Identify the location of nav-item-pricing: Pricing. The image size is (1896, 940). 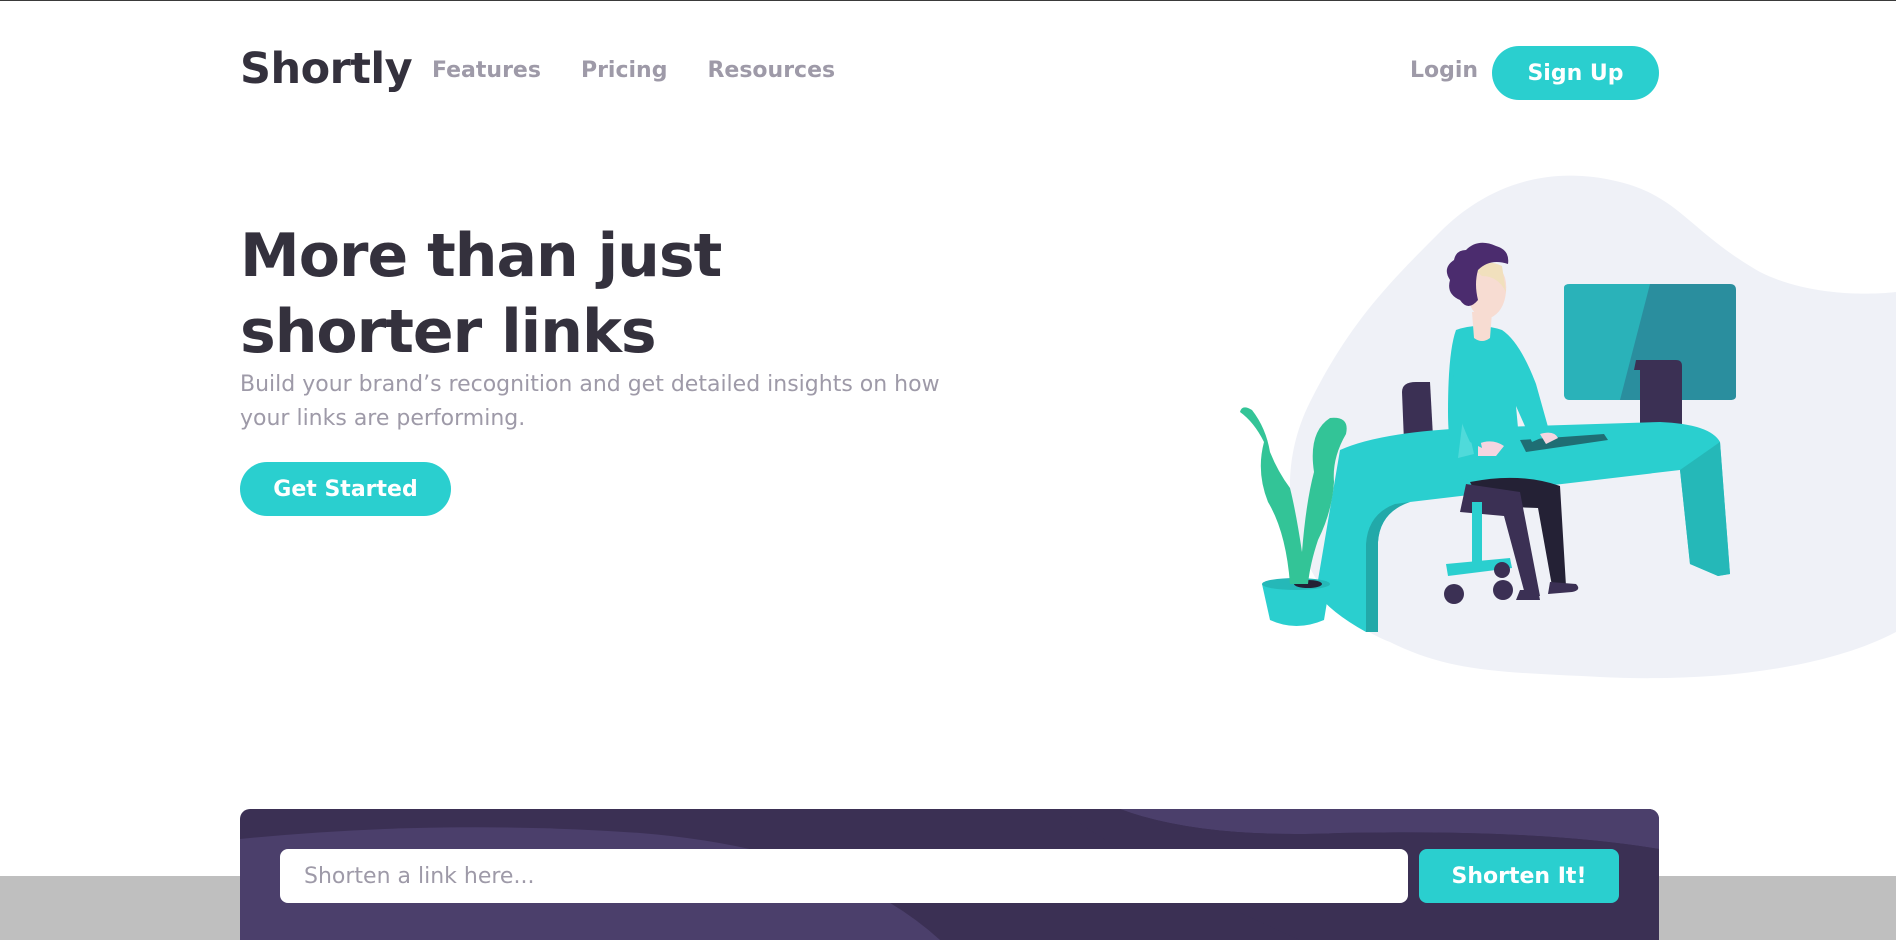
(624, 71).